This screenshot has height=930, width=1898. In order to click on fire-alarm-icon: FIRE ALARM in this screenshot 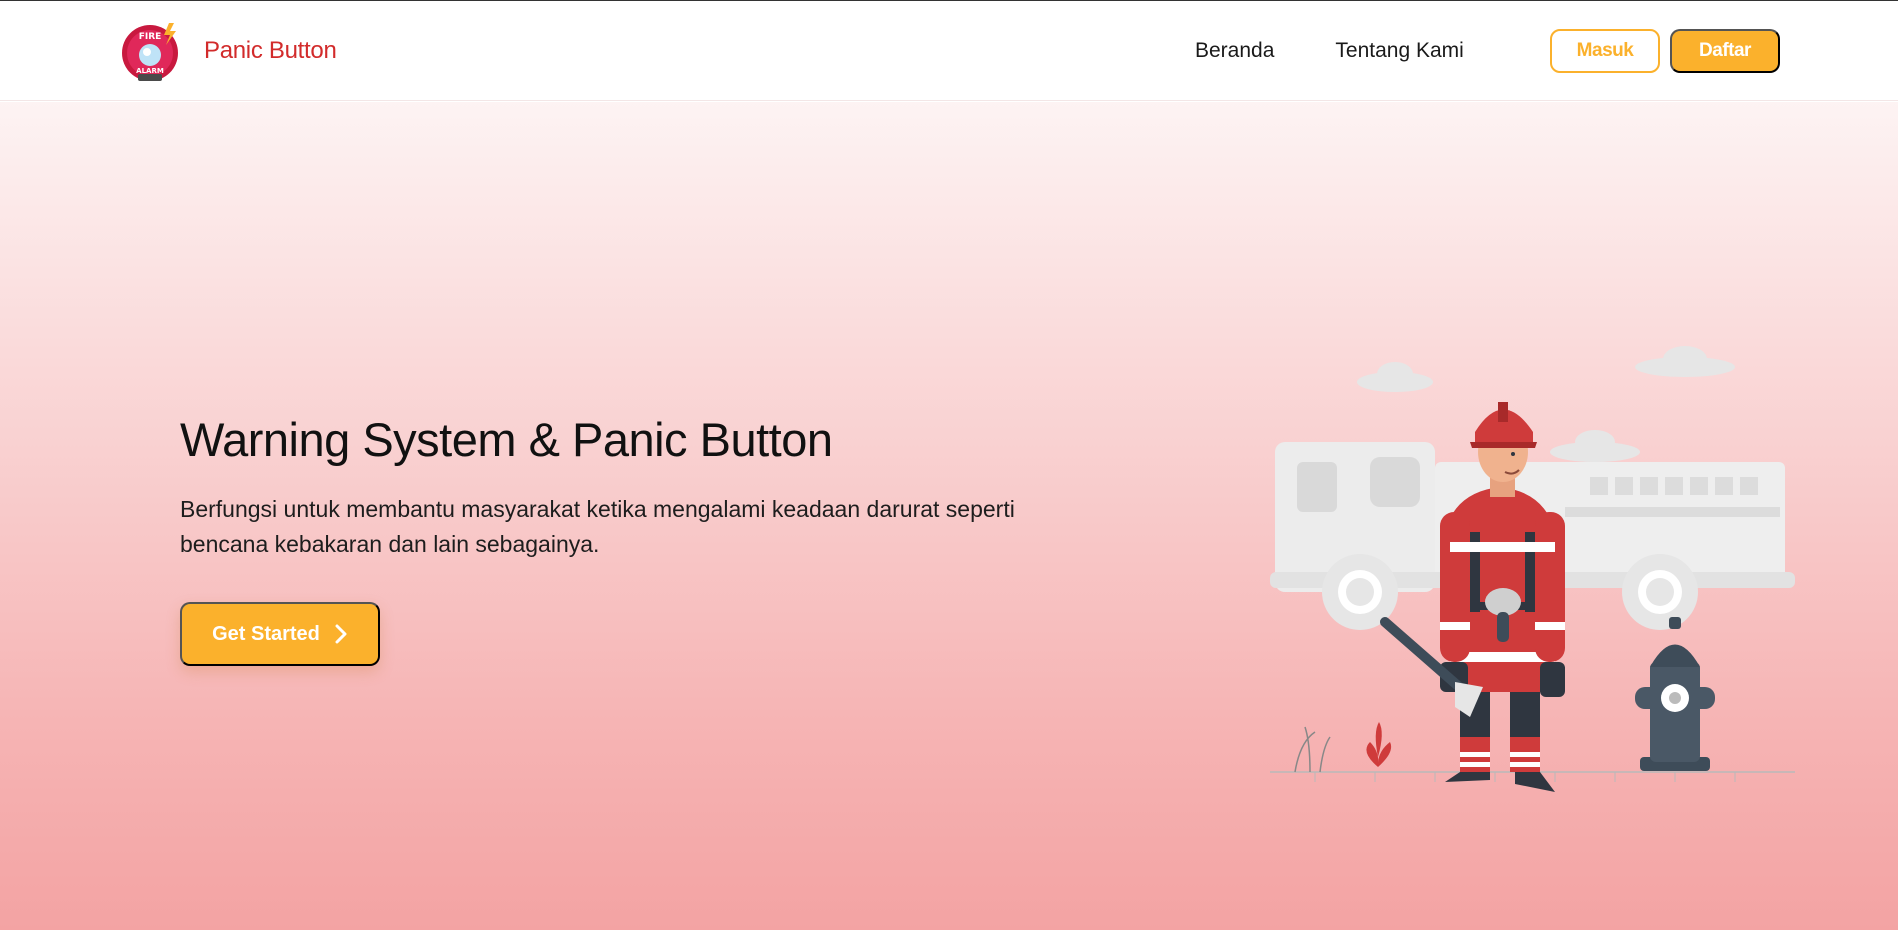, I will do `click(150, 52)`.